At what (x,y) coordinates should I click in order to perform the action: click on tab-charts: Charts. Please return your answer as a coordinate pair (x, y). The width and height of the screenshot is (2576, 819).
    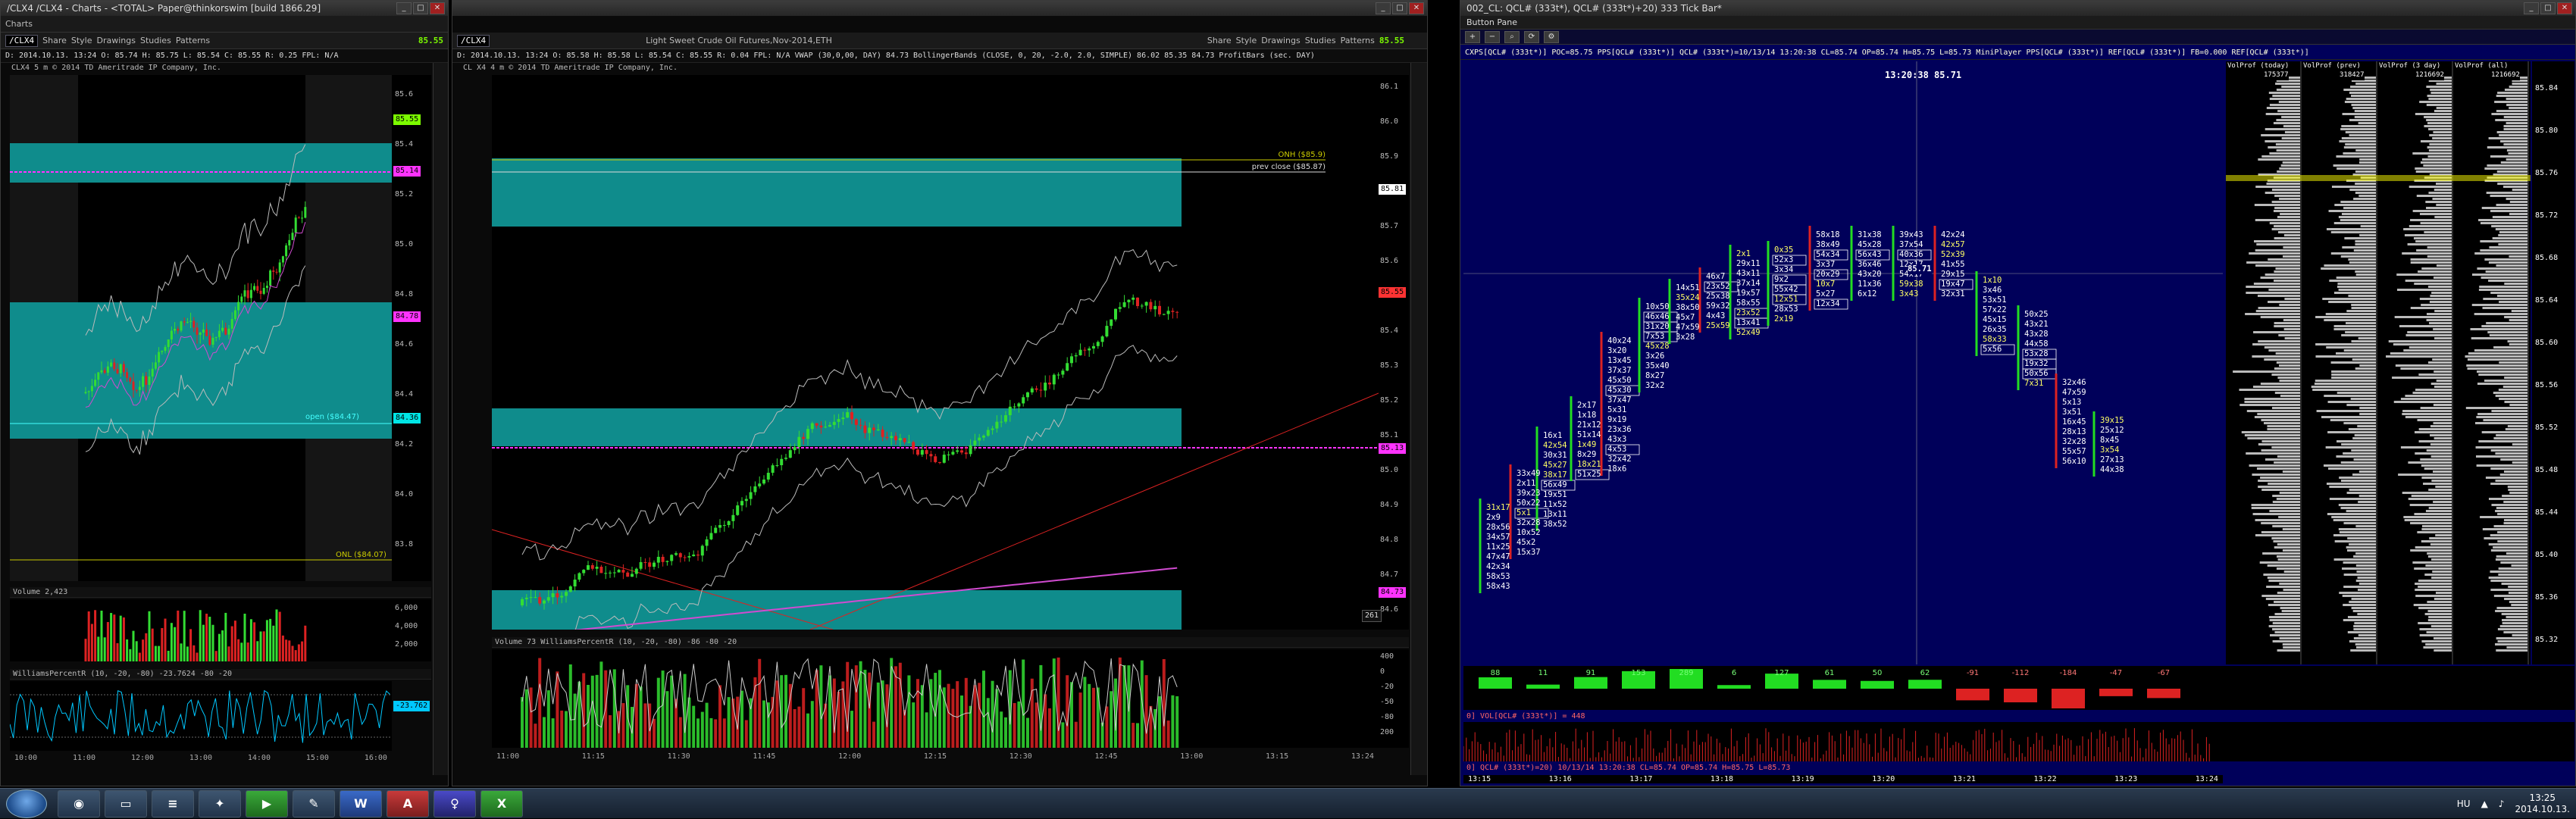
    Looking at the image, I should click on (19, 24).